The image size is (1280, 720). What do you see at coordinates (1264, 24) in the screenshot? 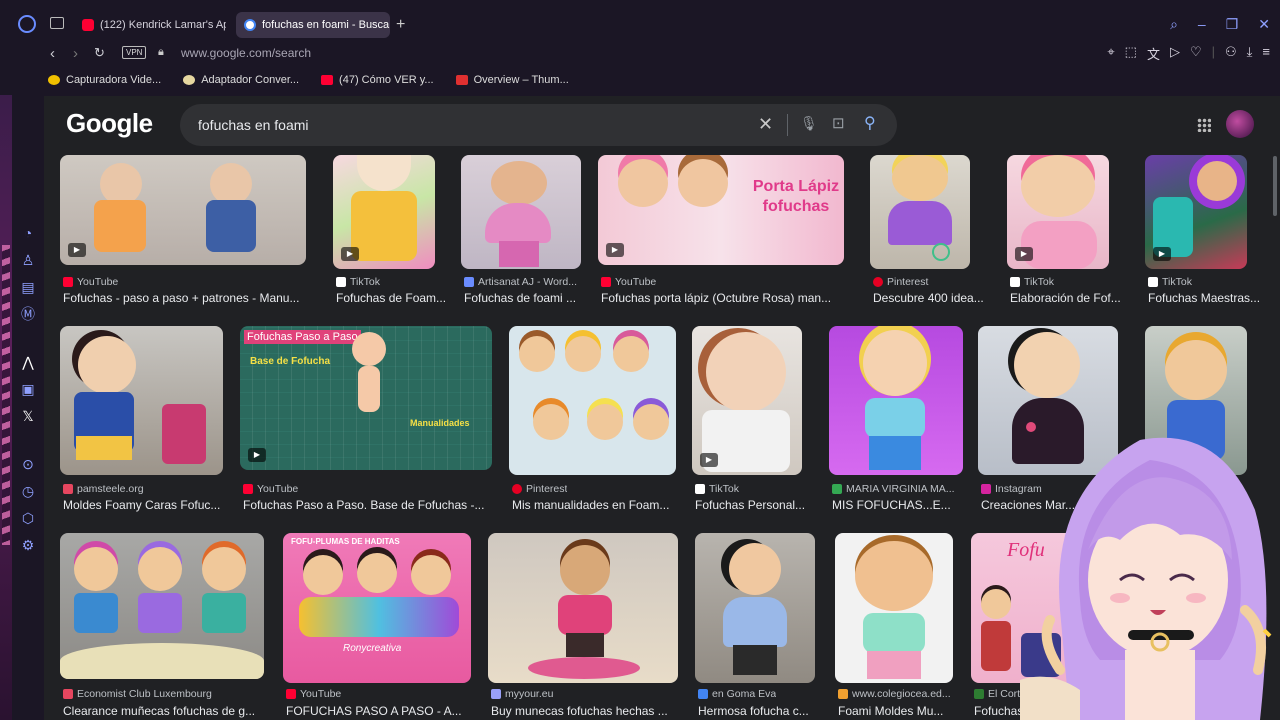
I see `close-icon: ✕` at bounding box center [1264, 24].